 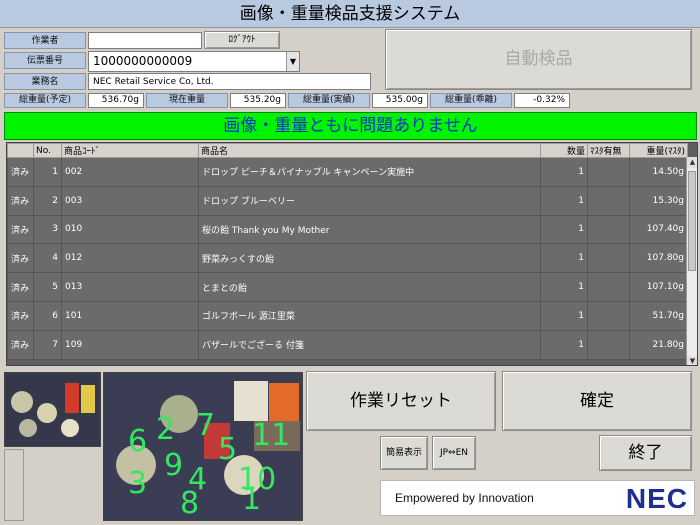 I want to click on current-weight-label: 現在重量, so click(x=187, y=100).